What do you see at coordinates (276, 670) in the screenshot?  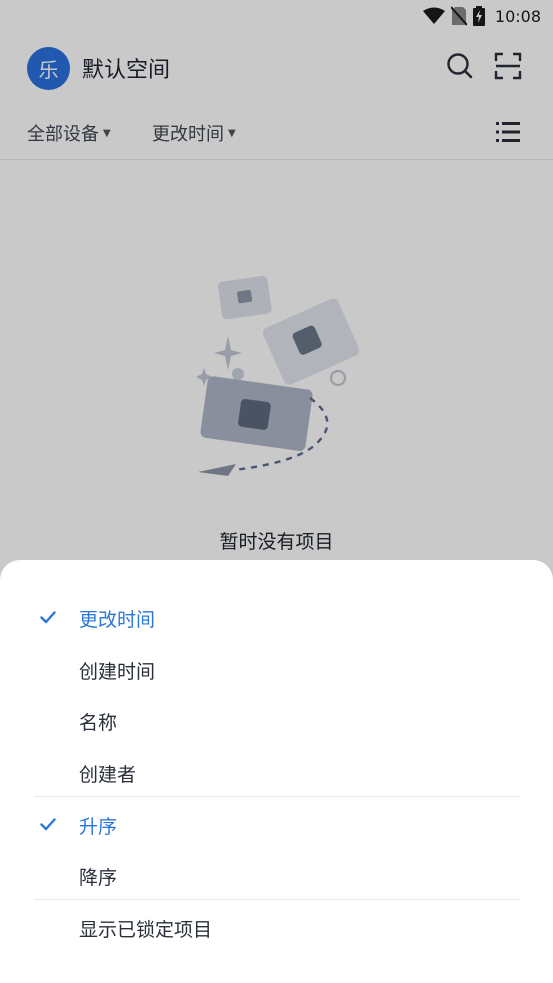 I see `sort-by-created-time: 创建时间` at bounding box center [276, 670].